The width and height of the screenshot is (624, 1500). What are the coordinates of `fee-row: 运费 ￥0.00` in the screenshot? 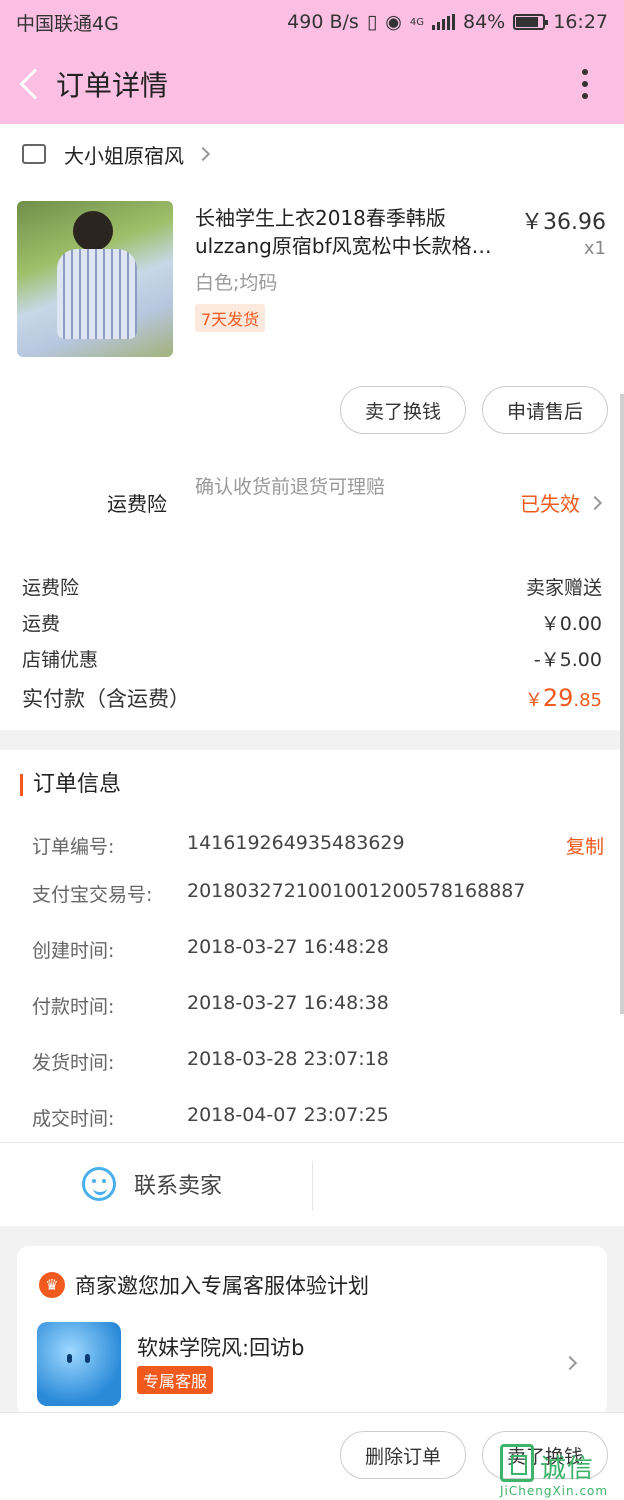 It's located at (312, 622).